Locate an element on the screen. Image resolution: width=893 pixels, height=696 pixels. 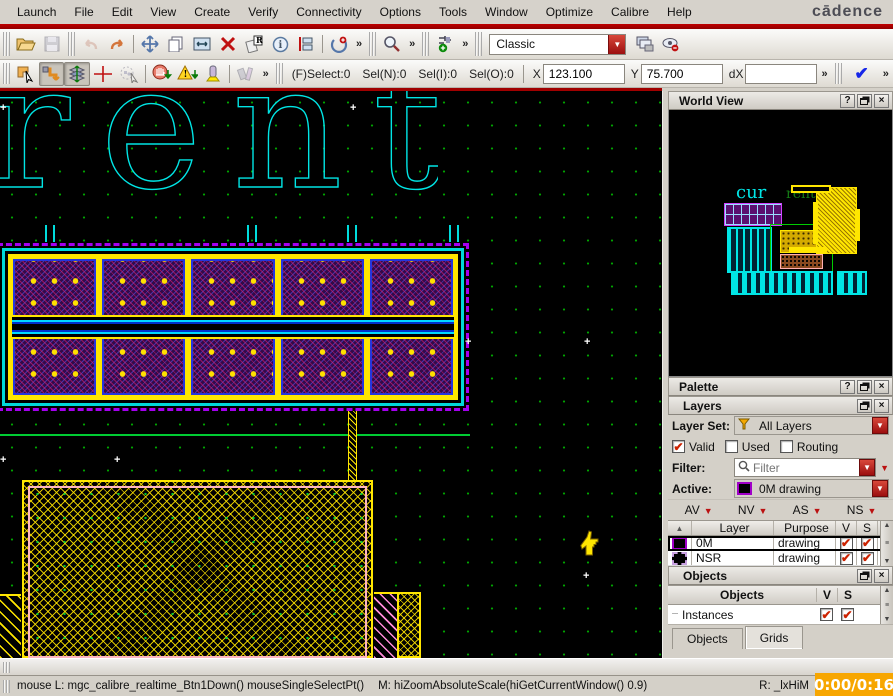
y-coord-input is located at coordinates (681, 73).